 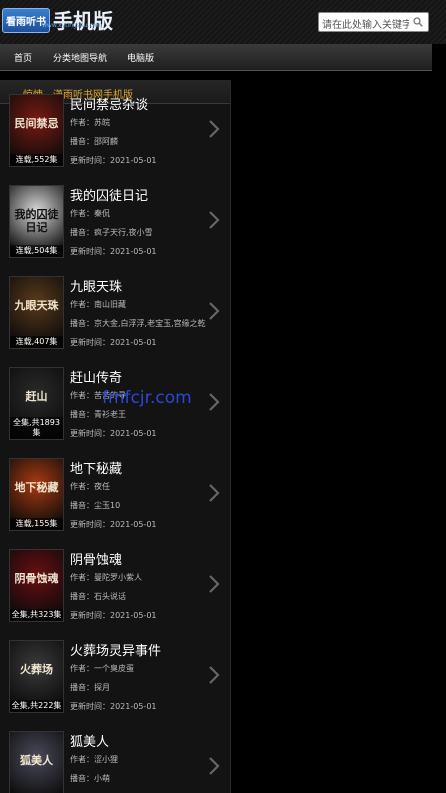 I want to click on book-cover: 狐美人, so click(x=36, y=762).